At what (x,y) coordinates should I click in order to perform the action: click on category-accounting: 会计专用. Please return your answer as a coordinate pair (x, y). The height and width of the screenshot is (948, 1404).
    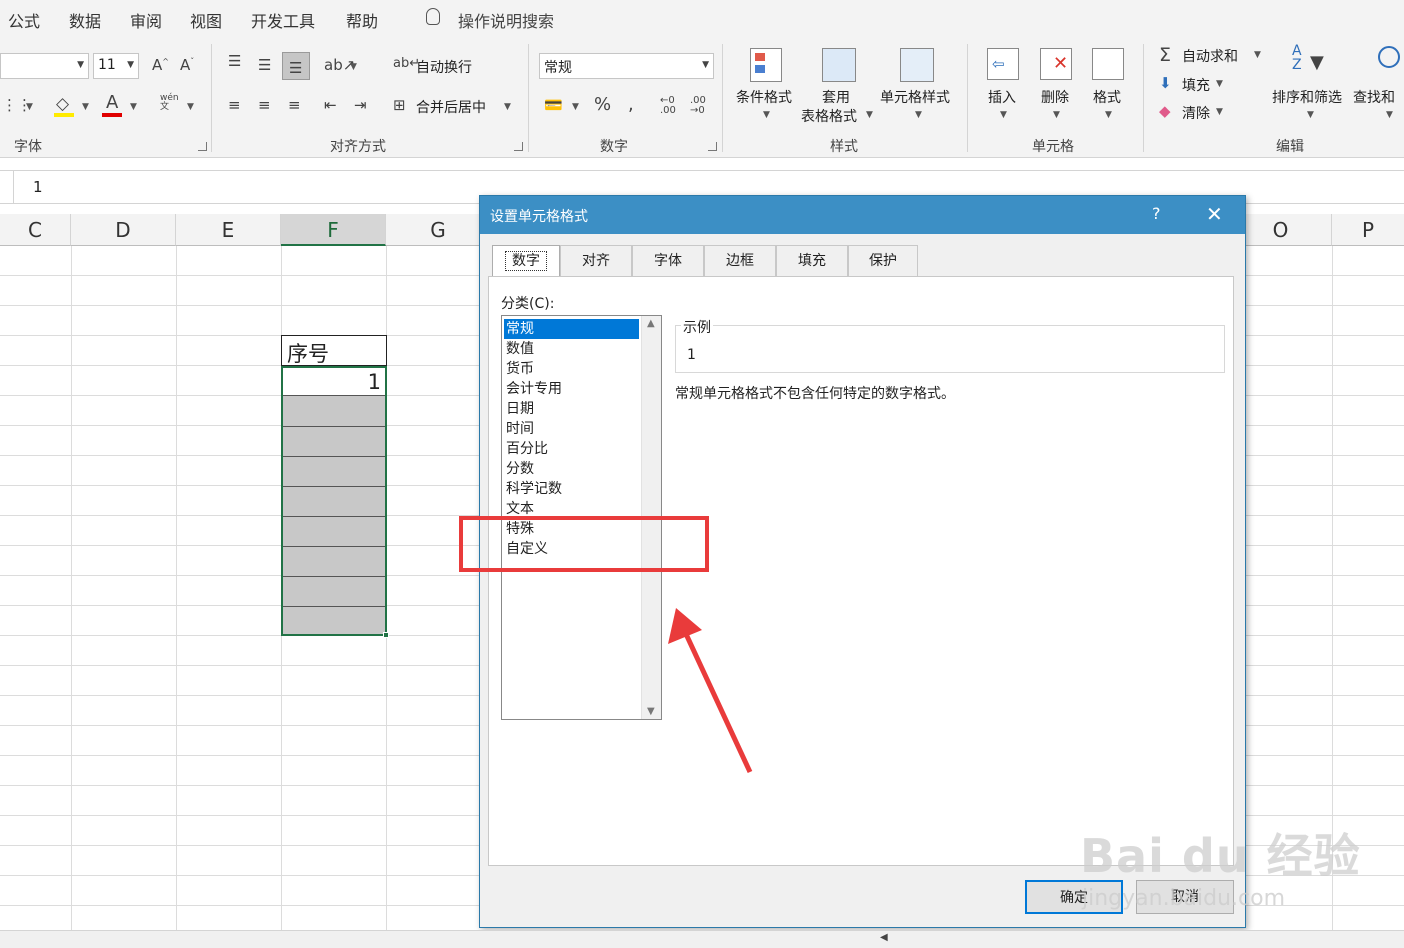
    Looking at the image, I should click on (571, 389).